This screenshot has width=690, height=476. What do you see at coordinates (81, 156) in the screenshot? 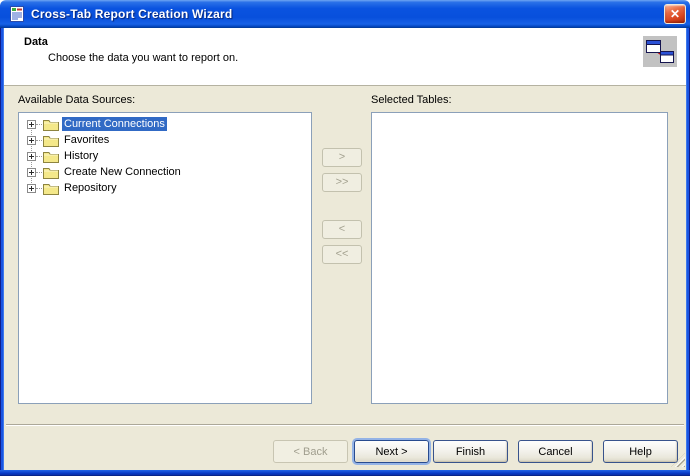
I see `tree-item-label: History` at bounding box center [81, 156].